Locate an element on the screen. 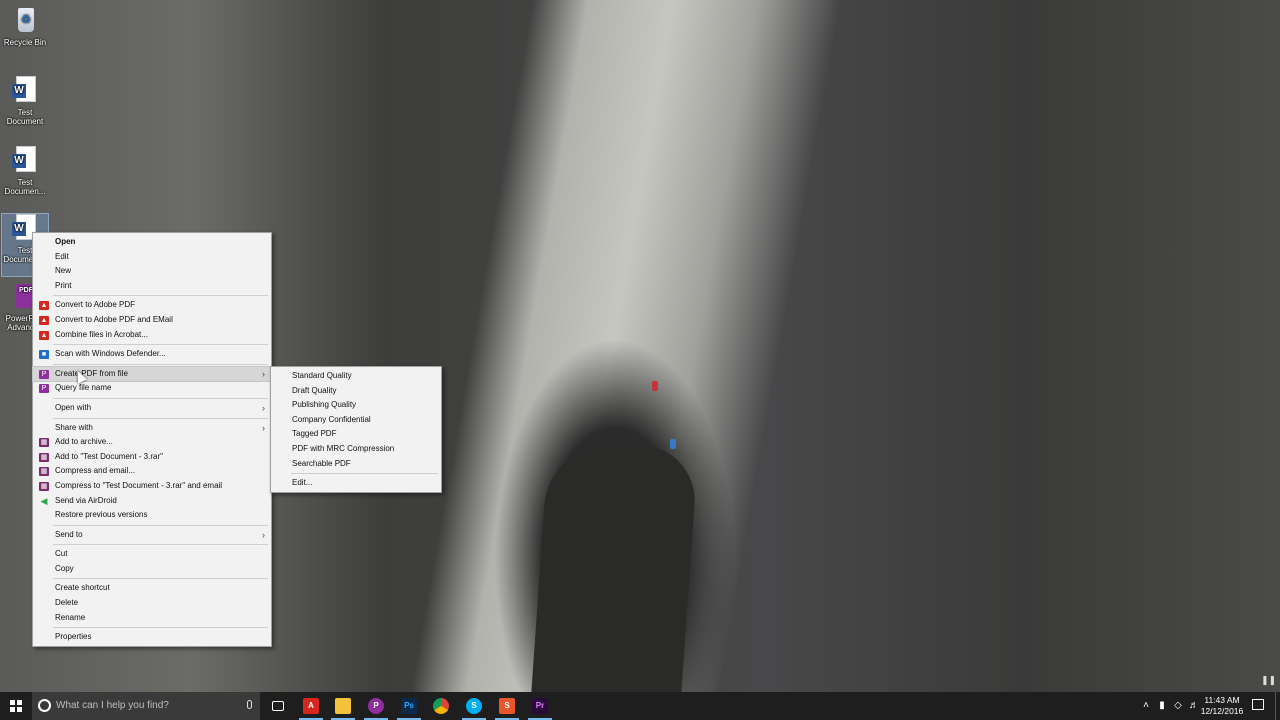  taskbar-clock: 11:43 AM 12/12/2016 is located at coordinates (1222, 706).